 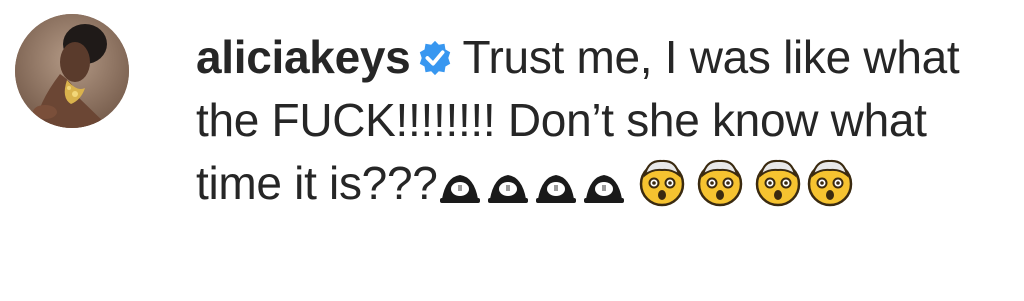 I want to click on avatar-photo, so click(x=72, y=71).